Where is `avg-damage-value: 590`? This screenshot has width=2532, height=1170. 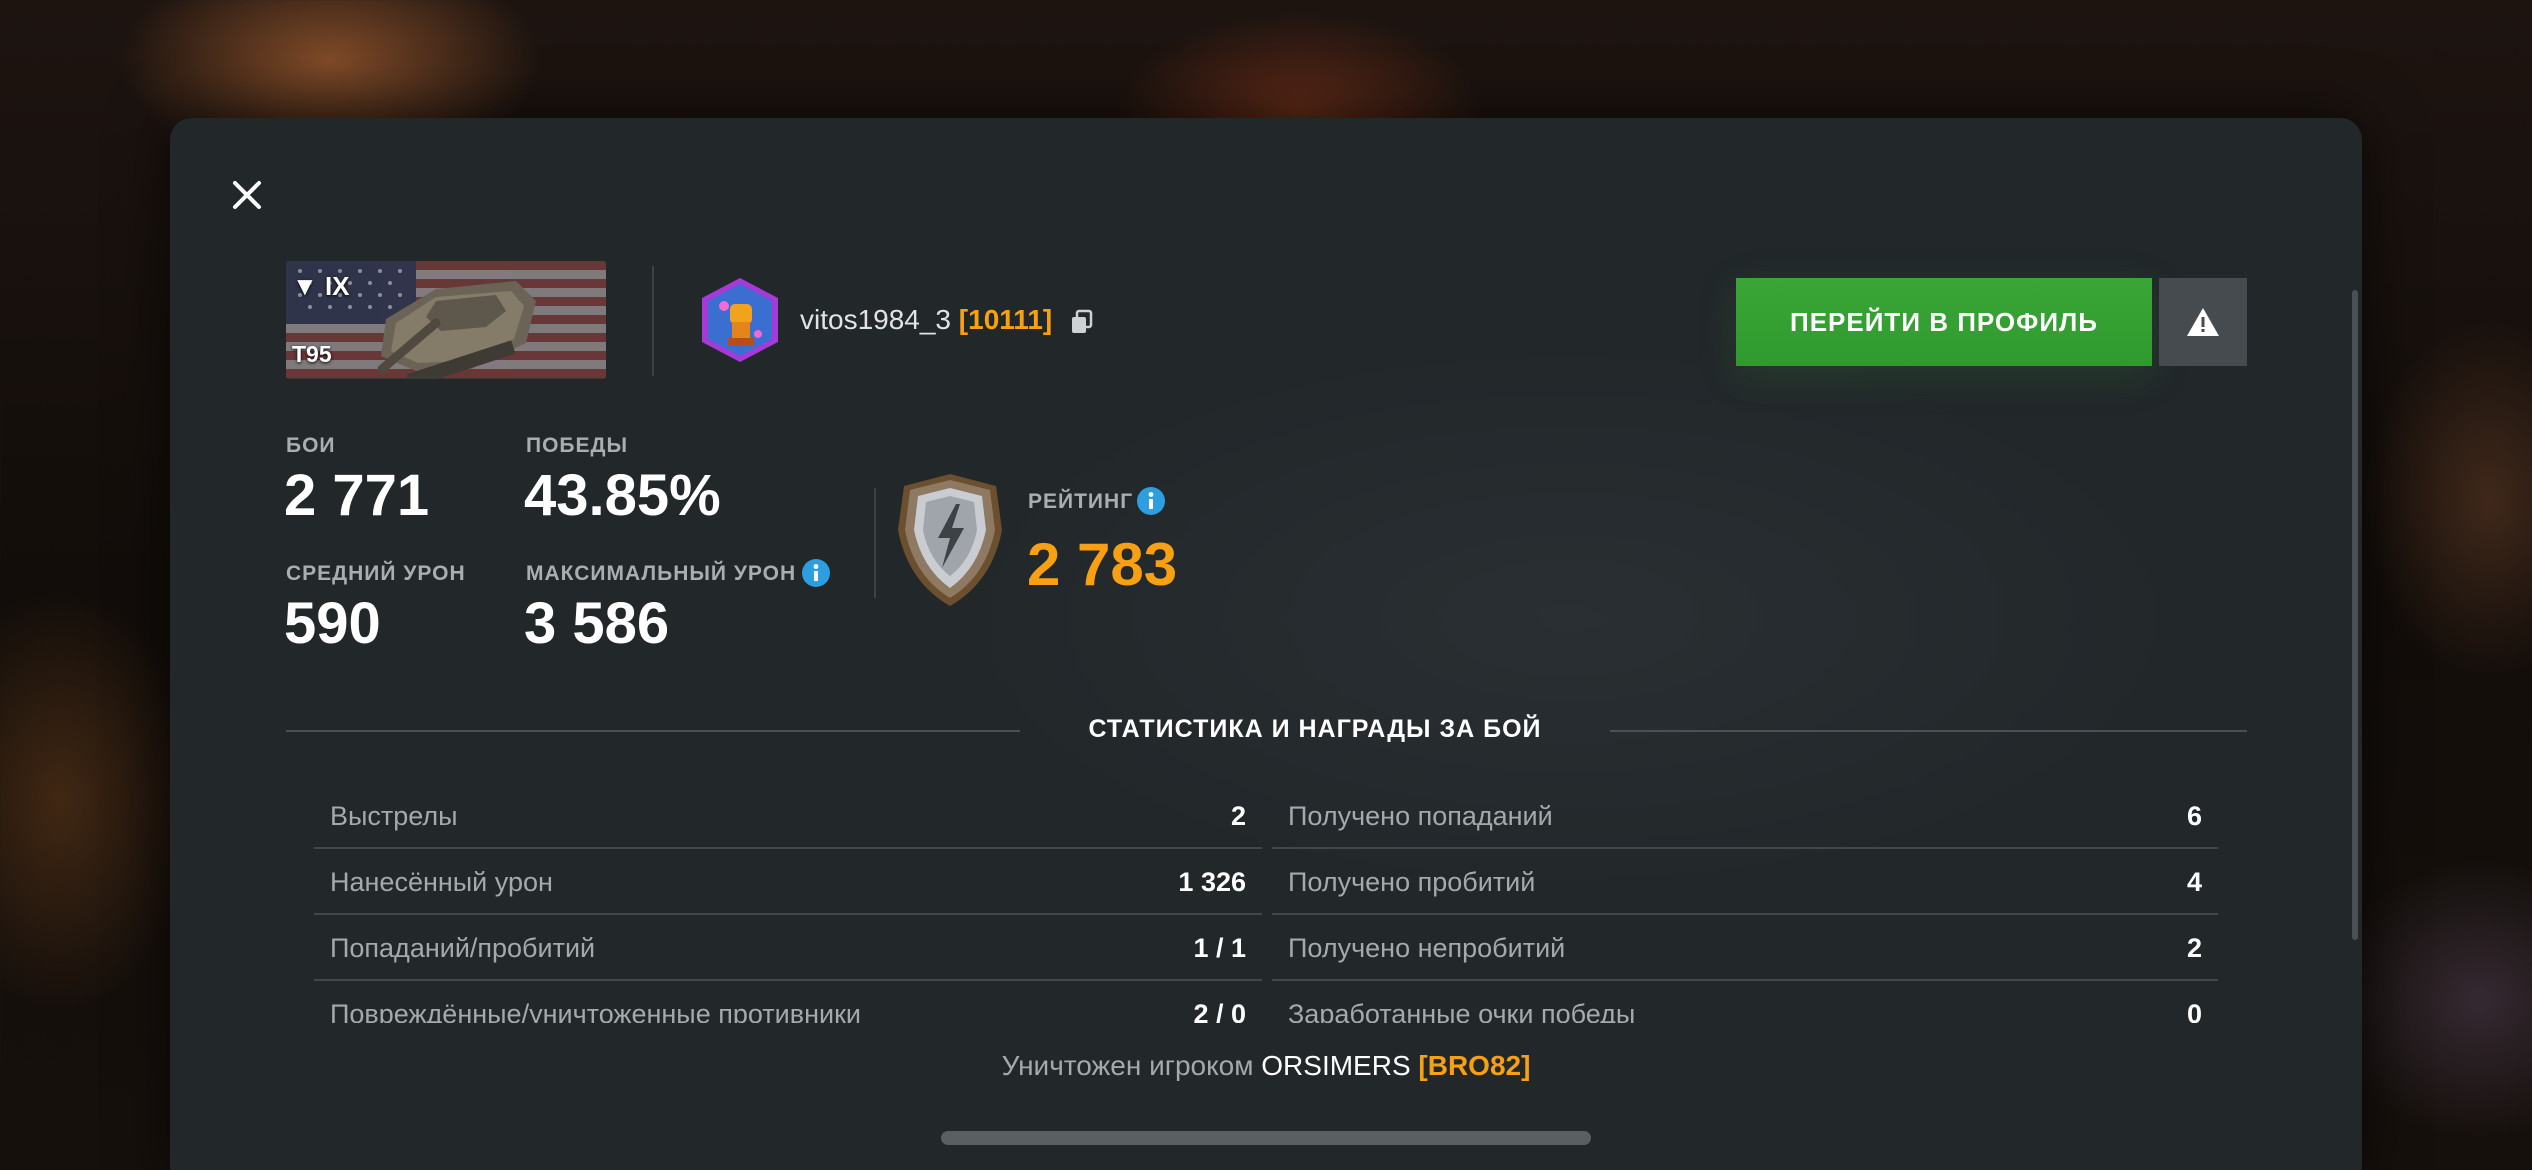 avg-damage-value: 590 is located at coordinates (332, 623).